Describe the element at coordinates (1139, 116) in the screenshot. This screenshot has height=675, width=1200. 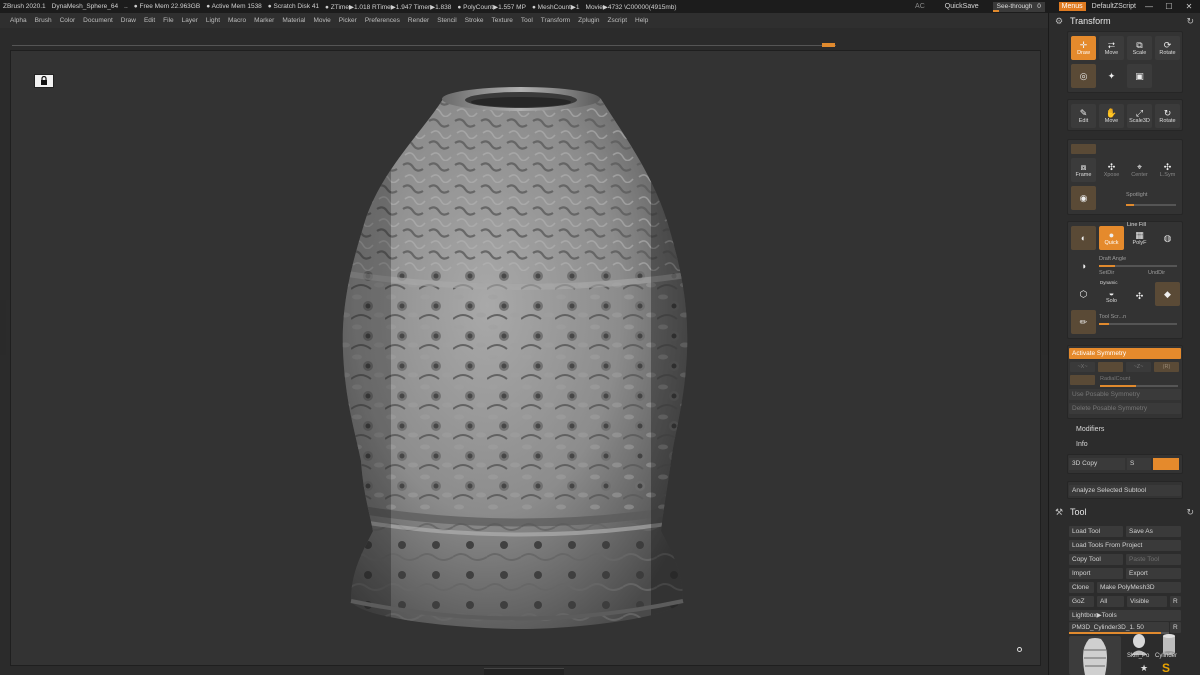
I see `scale3d-button: ⤢ Scale3D` at that location.